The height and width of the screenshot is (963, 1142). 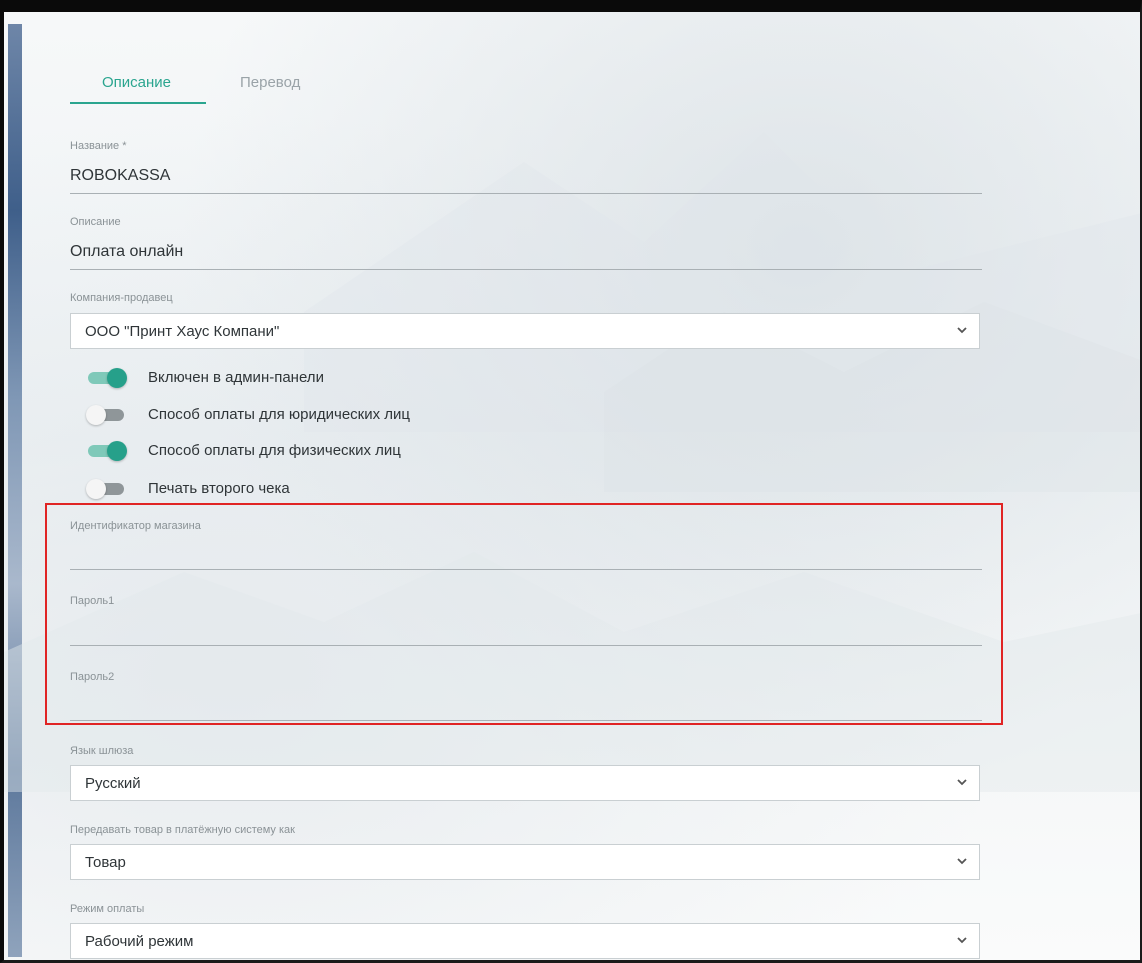 I want to click on active-tab-indicator, so click(x=138, y=103).